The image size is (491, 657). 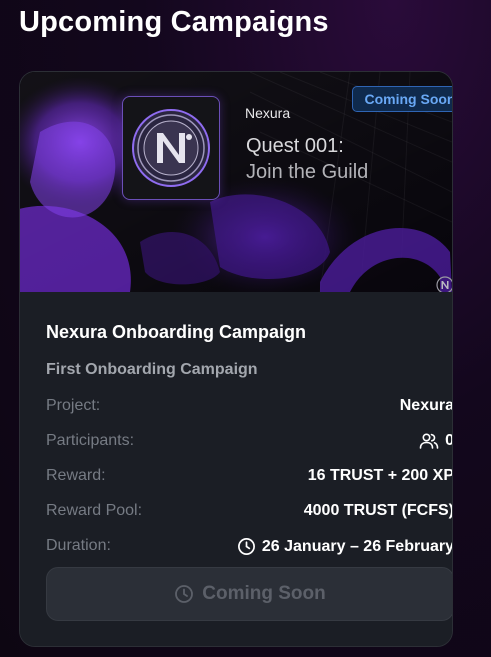 What do you see at coordinates (426, 405) in the screenshot?
I see `project-value: Nexura` at bounding box center [426, 405].